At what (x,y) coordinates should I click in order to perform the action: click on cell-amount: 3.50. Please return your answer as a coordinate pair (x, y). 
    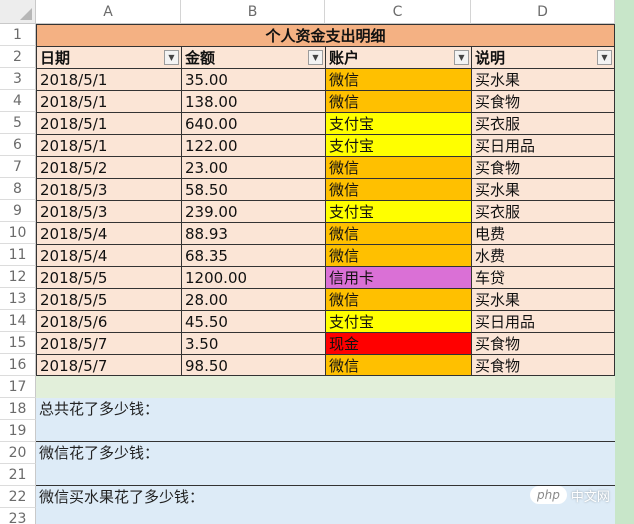
    Looking at the image, I should click on (253, 343).